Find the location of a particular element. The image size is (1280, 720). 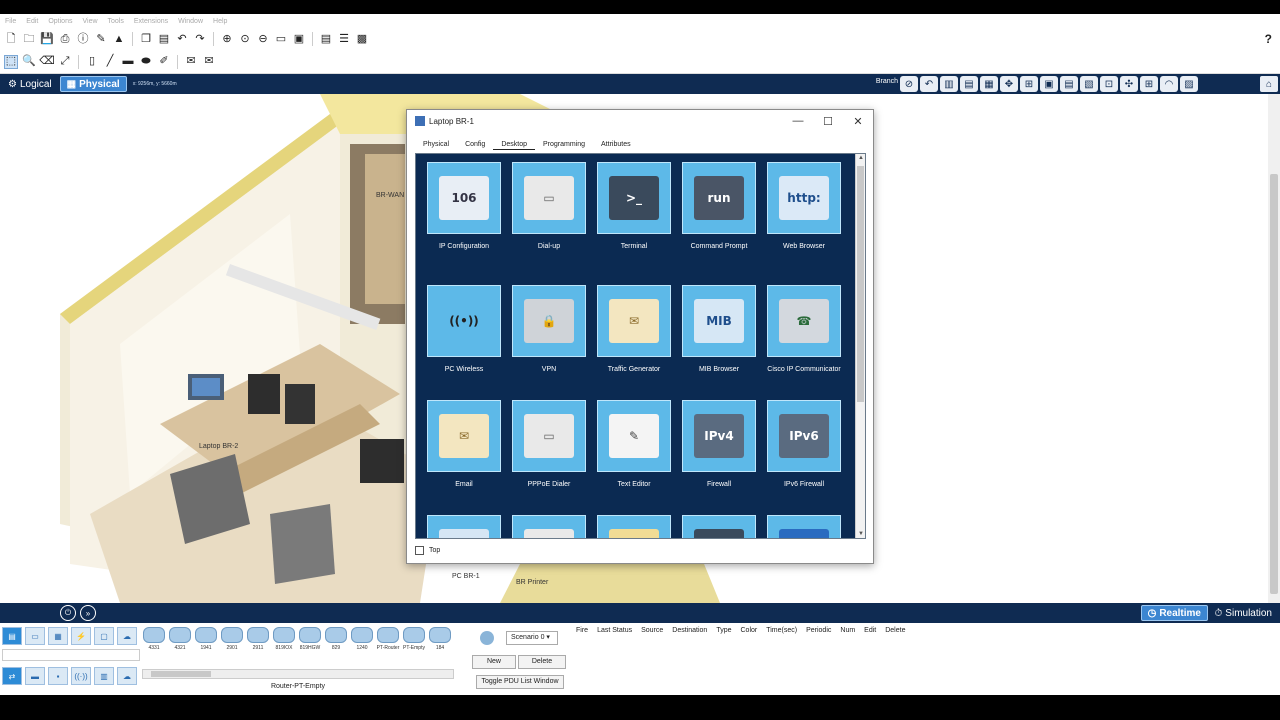

pdu-column-header: Type is located at coordinates (723, 630).